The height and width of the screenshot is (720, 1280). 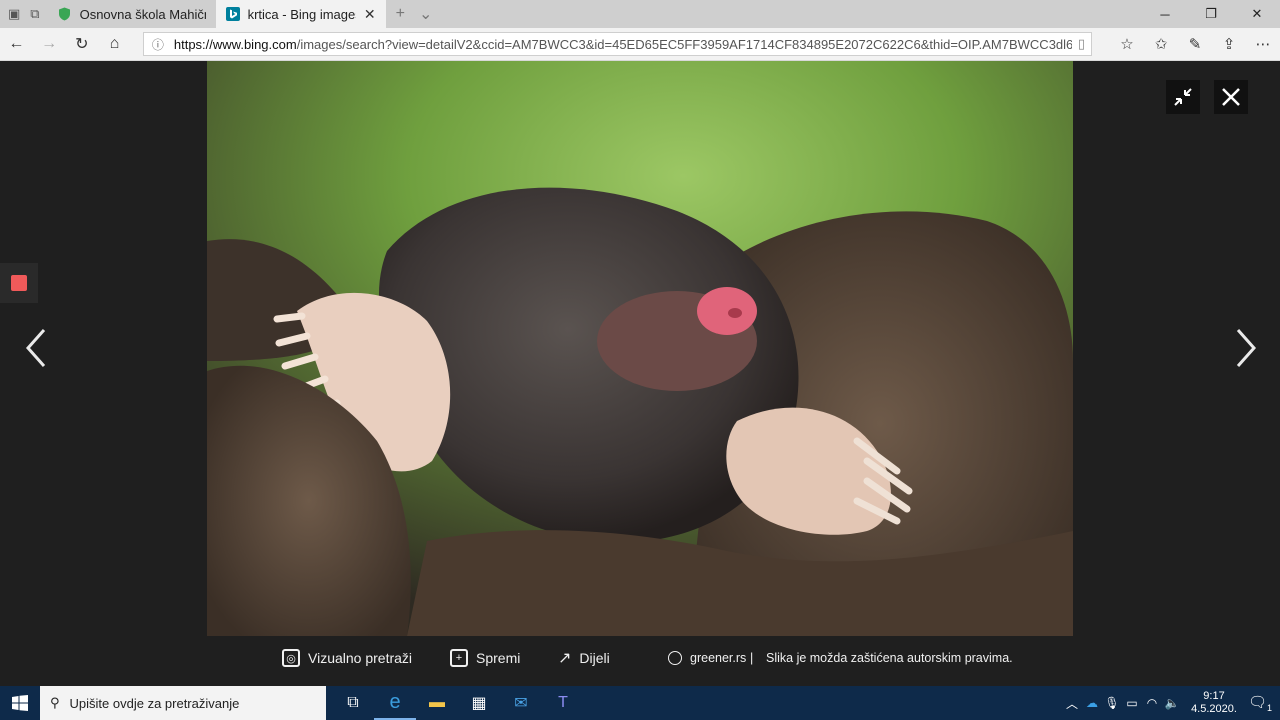 What do you see at coordinates (1072, 703) in the screenshot?
I see `tray-chevron-up-icon: ︿` at bounding box center [1072, 703].